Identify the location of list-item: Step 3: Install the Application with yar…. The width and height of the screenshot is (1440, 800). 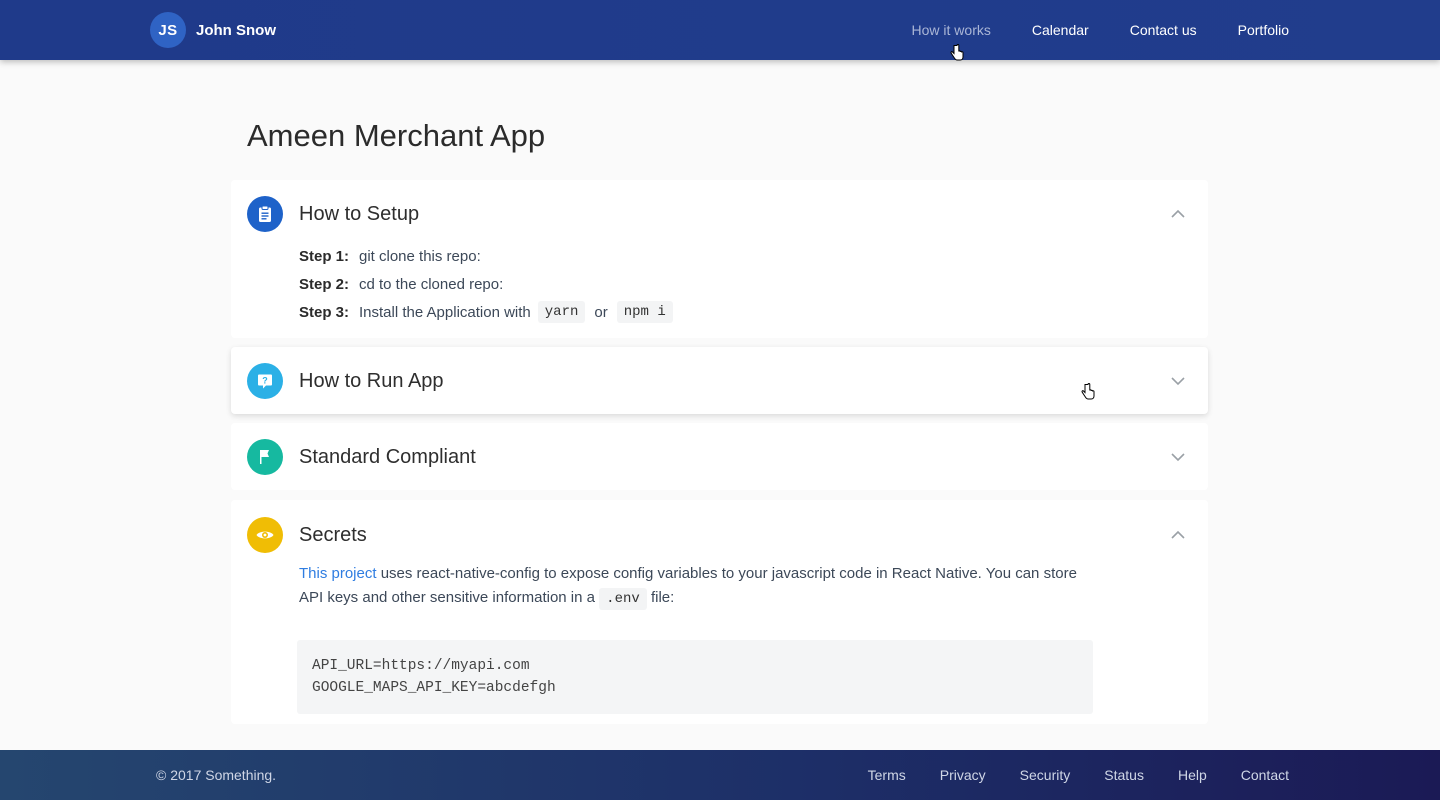
(486, 312).